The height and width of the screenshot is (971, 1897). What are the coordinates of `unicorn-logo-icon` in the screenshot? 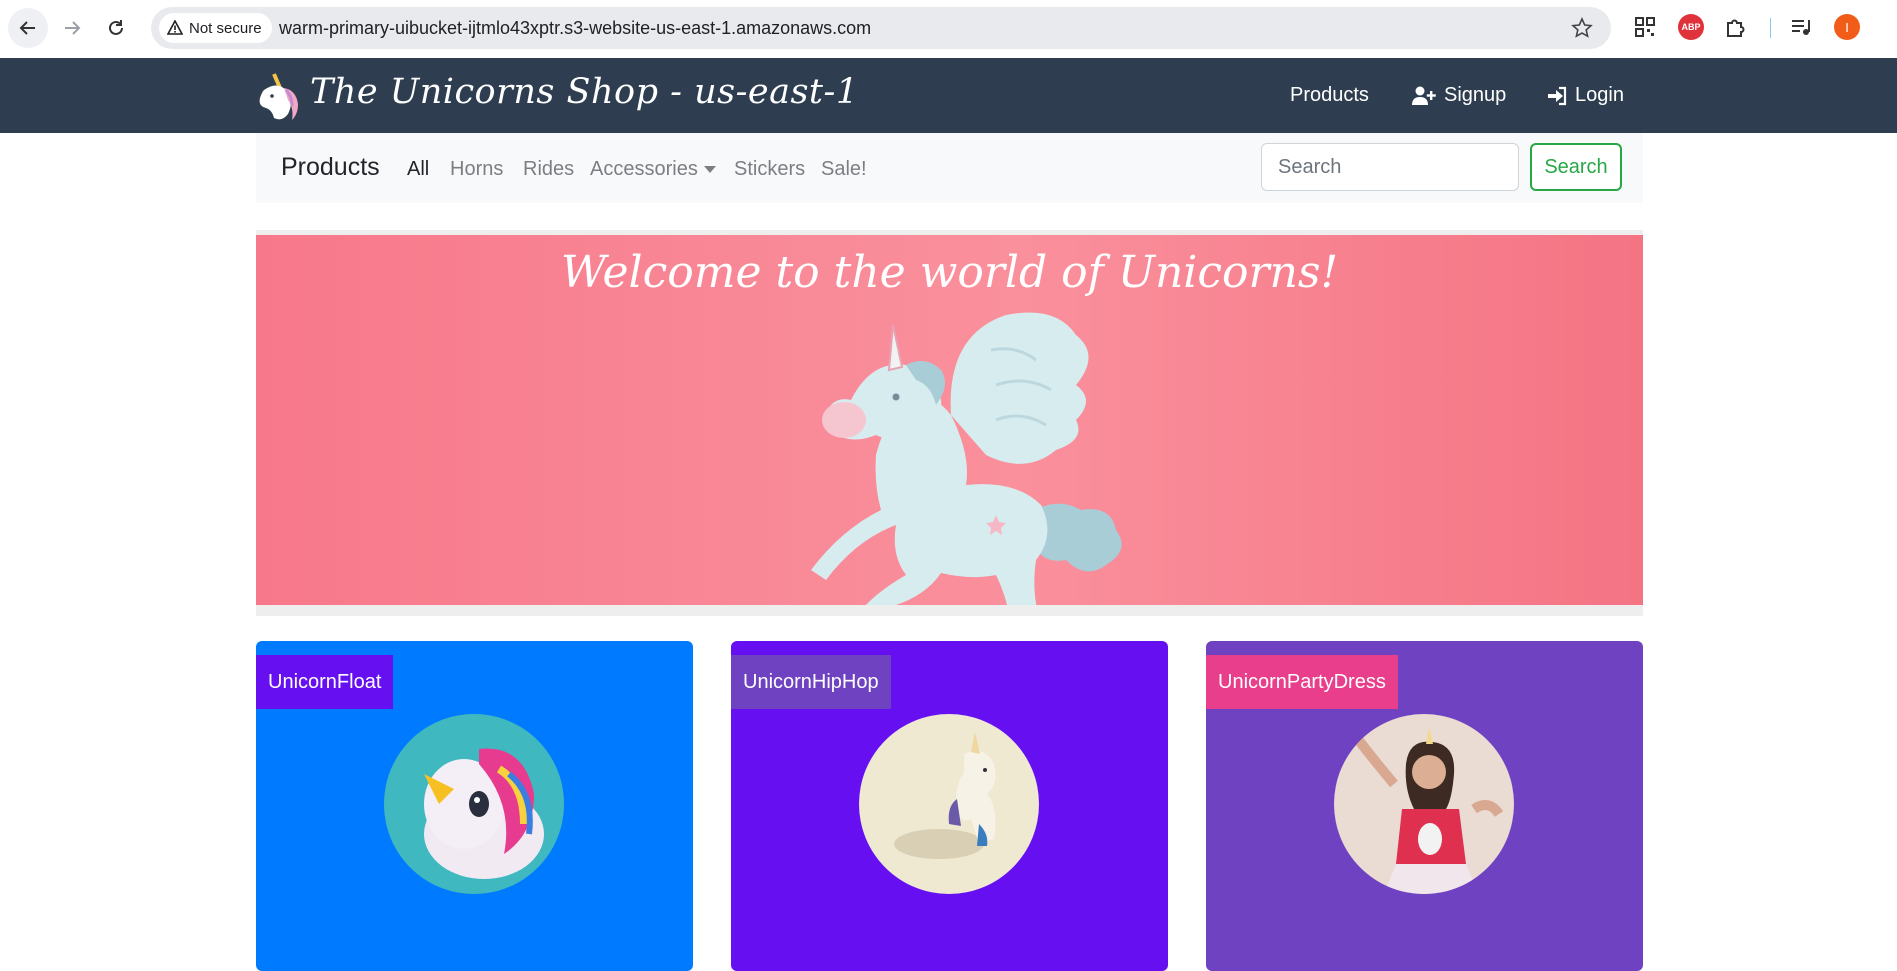 It's located at (278, 97).